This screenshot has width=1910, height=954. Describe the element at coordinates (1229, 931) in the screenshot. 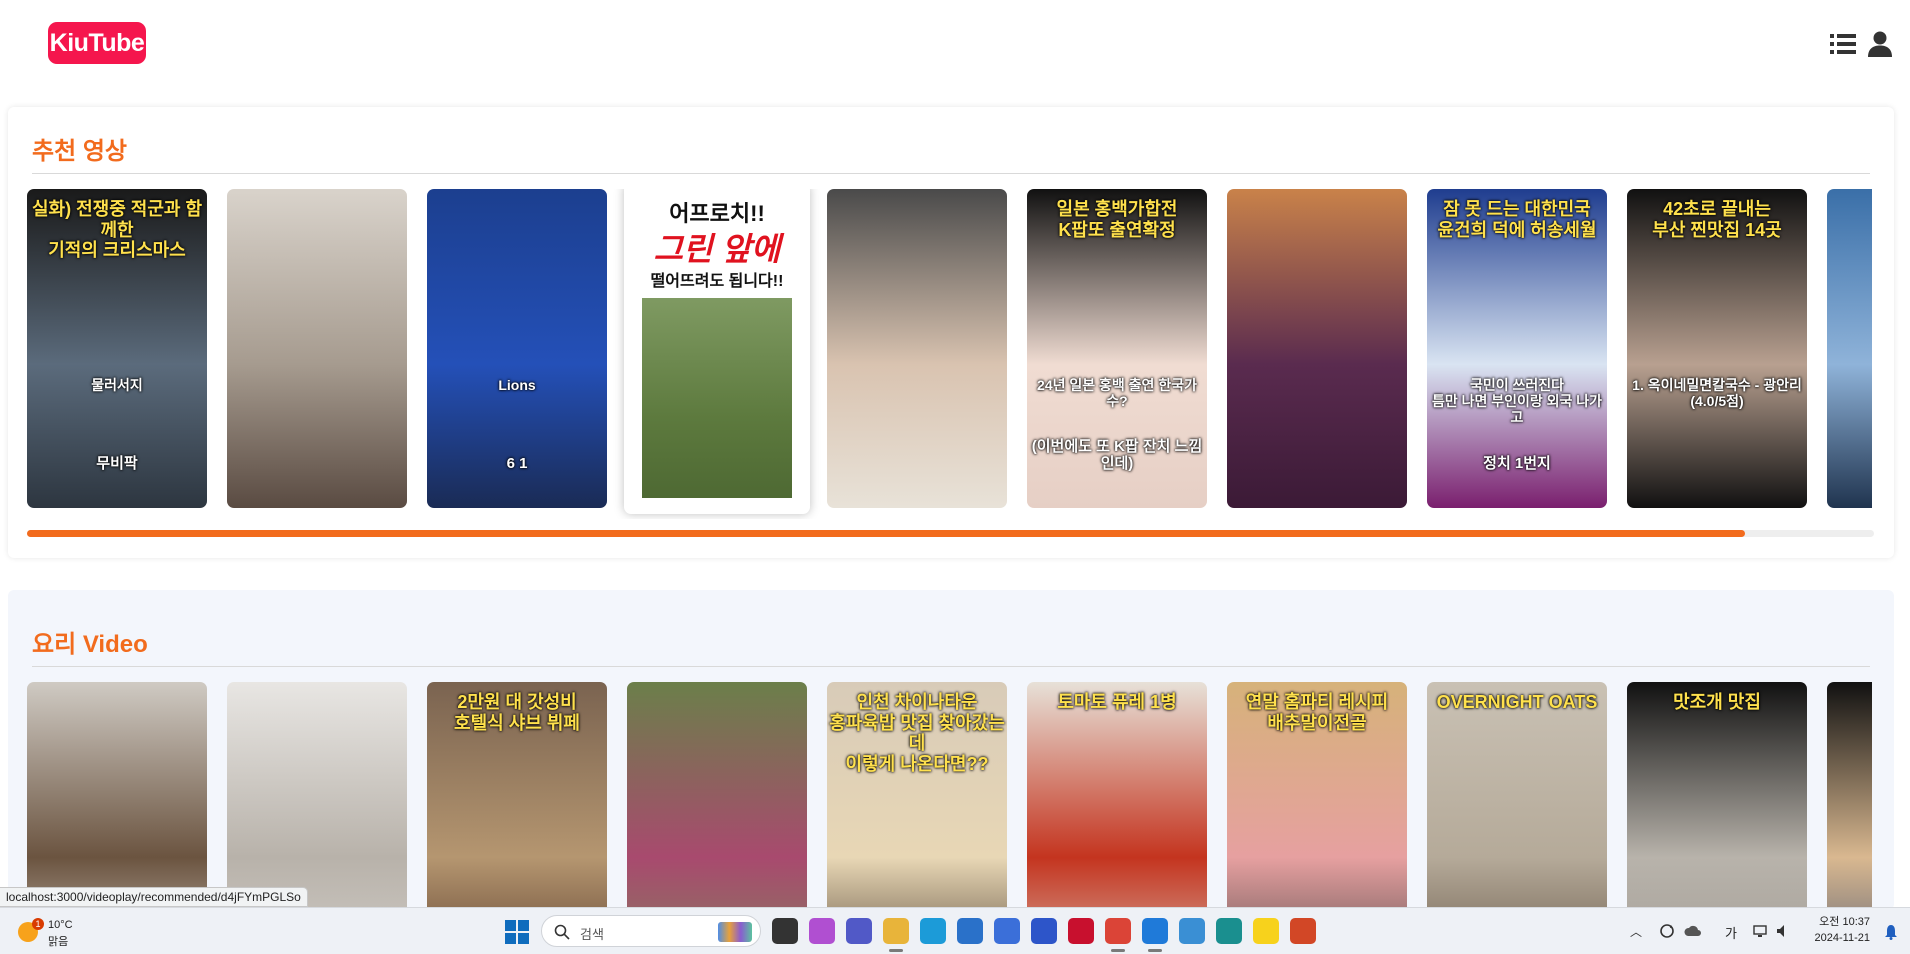

I see `snipping-icon` at that location.